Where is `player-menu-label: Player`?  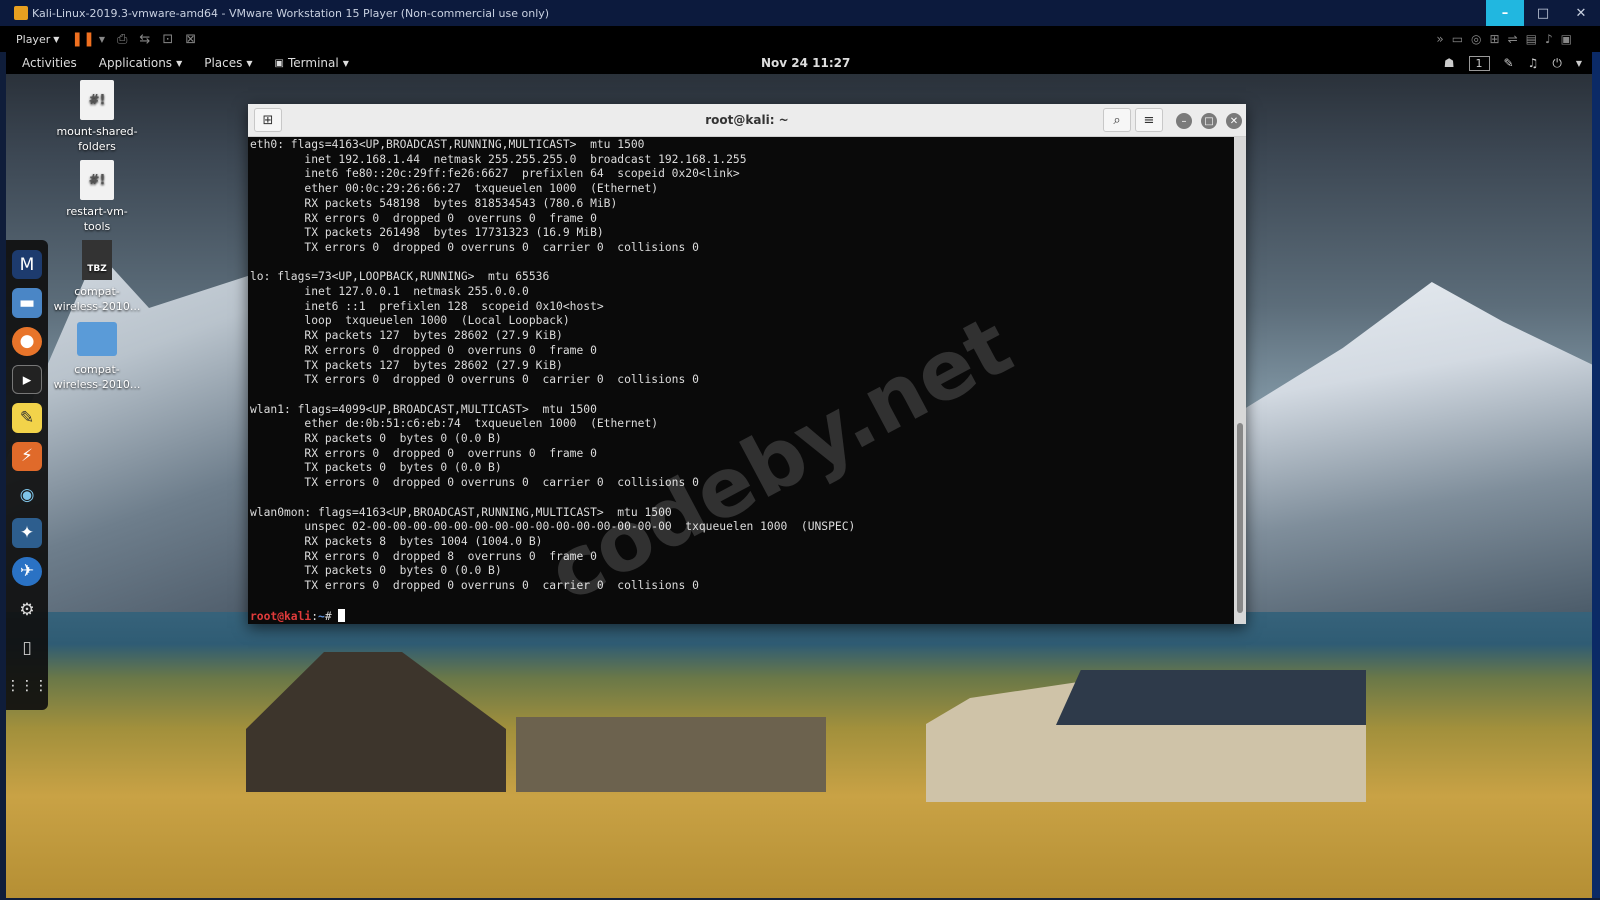
player-menu-label: Player is located at coordinates (33, 39).